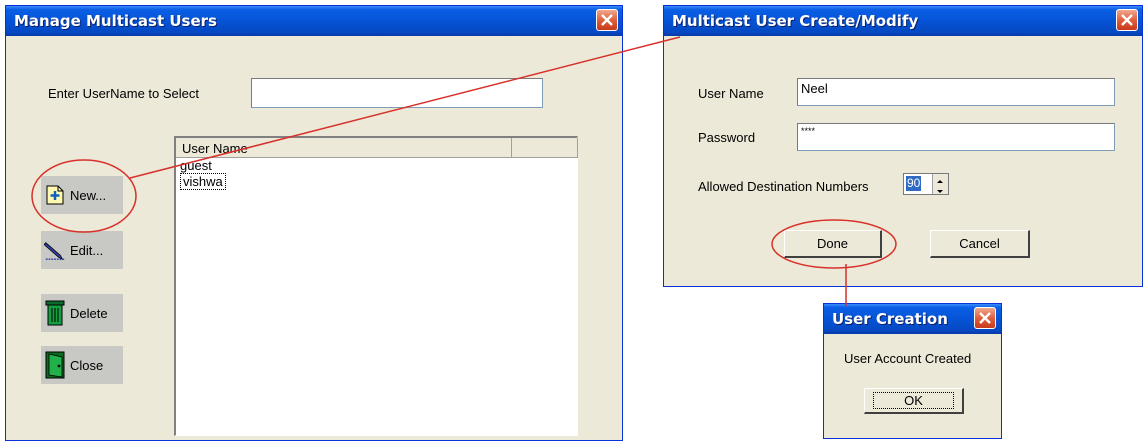 Image resolution: width=1143 pixels, height=444 pixels. I want to click on new-document-icon, so click(55, 195).